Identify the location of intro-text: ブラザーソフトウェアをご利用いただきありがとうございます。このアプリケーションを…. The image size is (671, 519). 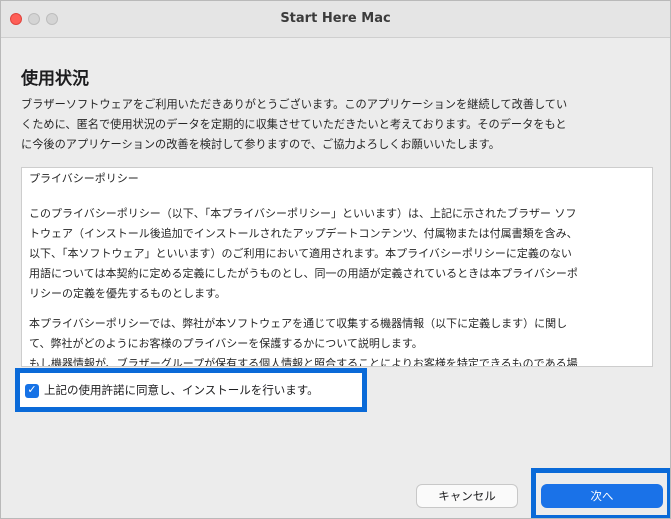
(294, 124).